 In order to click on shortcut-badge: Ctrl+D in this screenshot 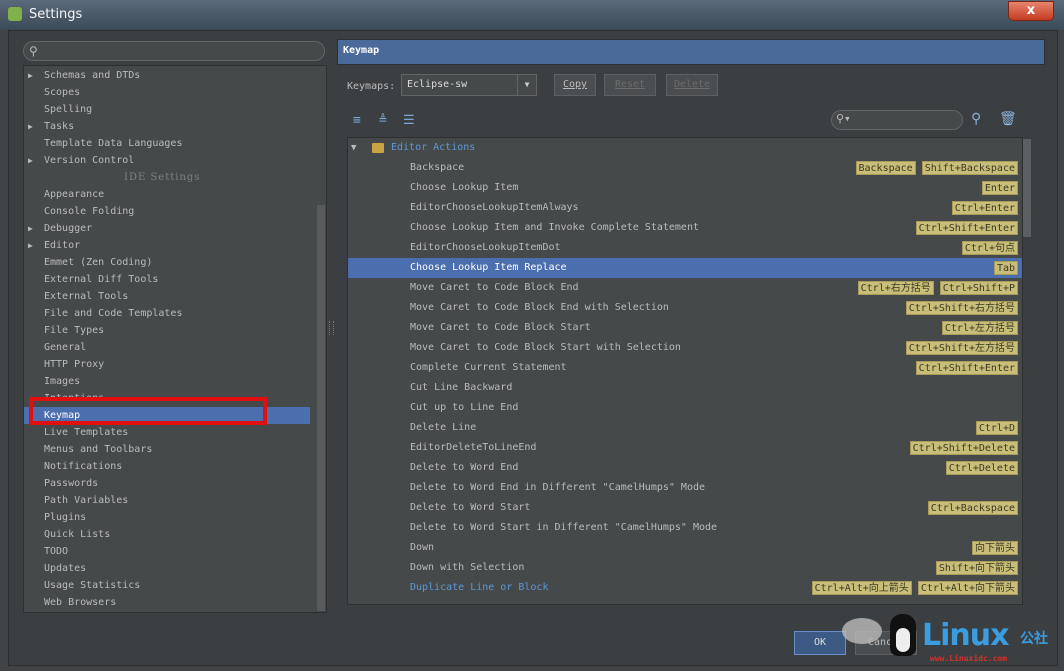, I will do `click(996, 428)`.